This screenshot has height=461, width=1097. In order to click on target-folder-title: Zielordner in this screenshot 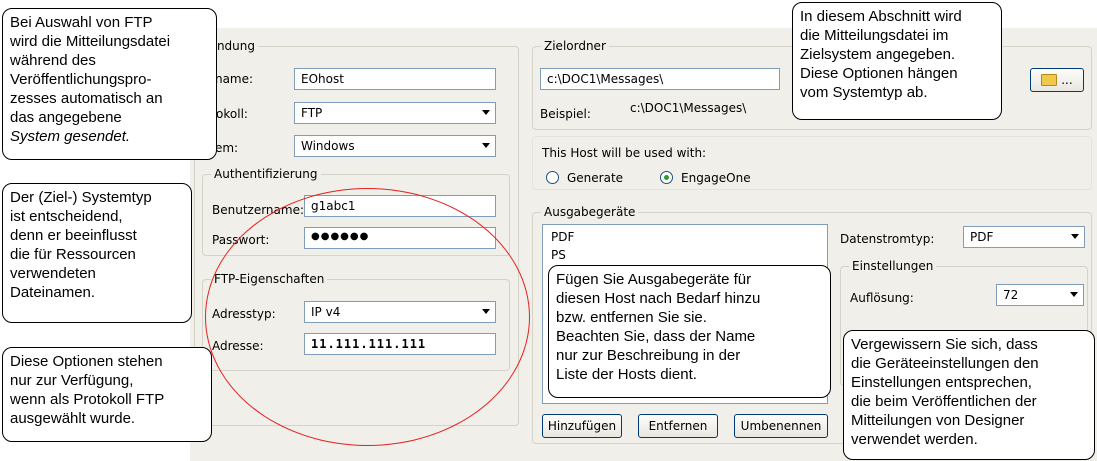, I will do `click(575, 46)`.